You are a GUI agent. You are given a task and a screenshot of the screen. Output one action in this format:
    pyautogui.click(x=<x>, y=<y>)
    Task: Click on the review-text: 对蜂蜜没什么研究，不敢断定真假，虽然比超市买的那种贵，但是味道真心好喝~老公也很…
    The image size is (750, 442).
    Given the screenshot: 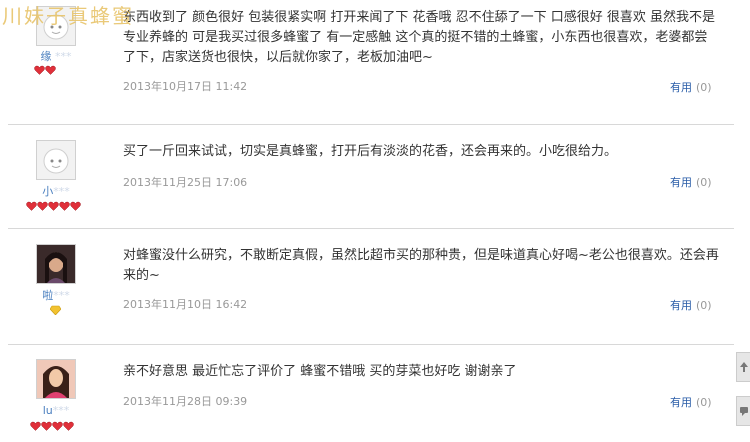 What is the action you would take?
    pyautogui.click(x=421, y=265)
    